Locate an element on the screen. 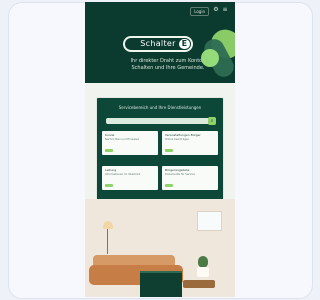 The width and height of the screenshot is (320, 300). logo-text: Schalter is located at coordinates (158, 43).